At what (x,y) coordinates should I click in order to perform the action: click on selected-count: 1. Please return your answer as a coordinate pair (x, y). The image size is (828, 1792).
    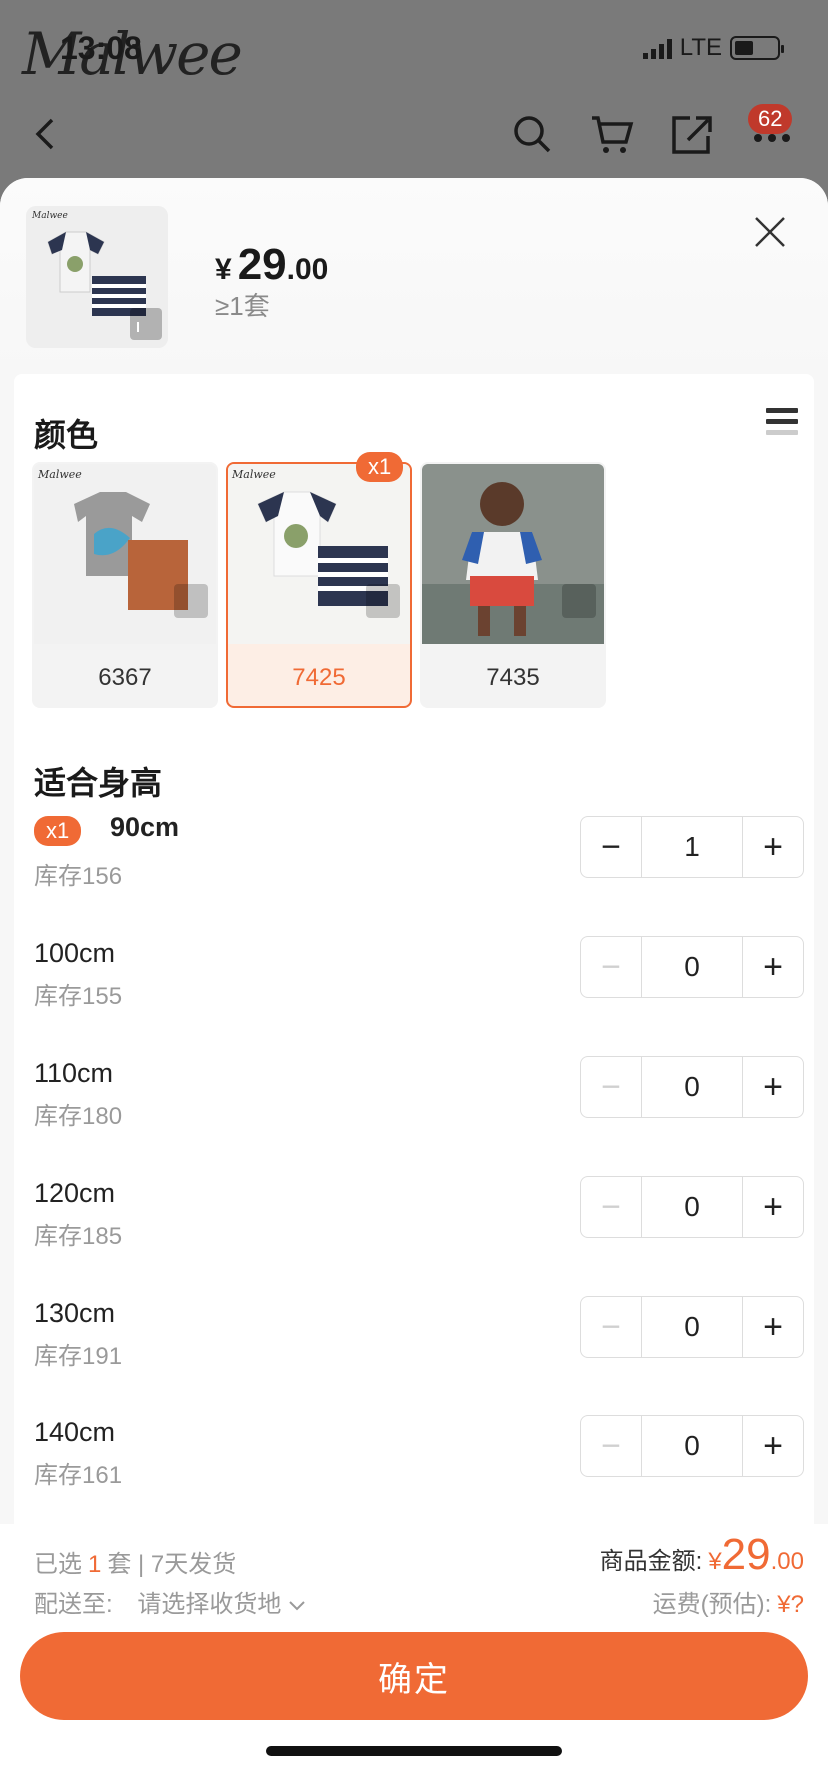
    Looking at the image, I should click on (95, 1564).